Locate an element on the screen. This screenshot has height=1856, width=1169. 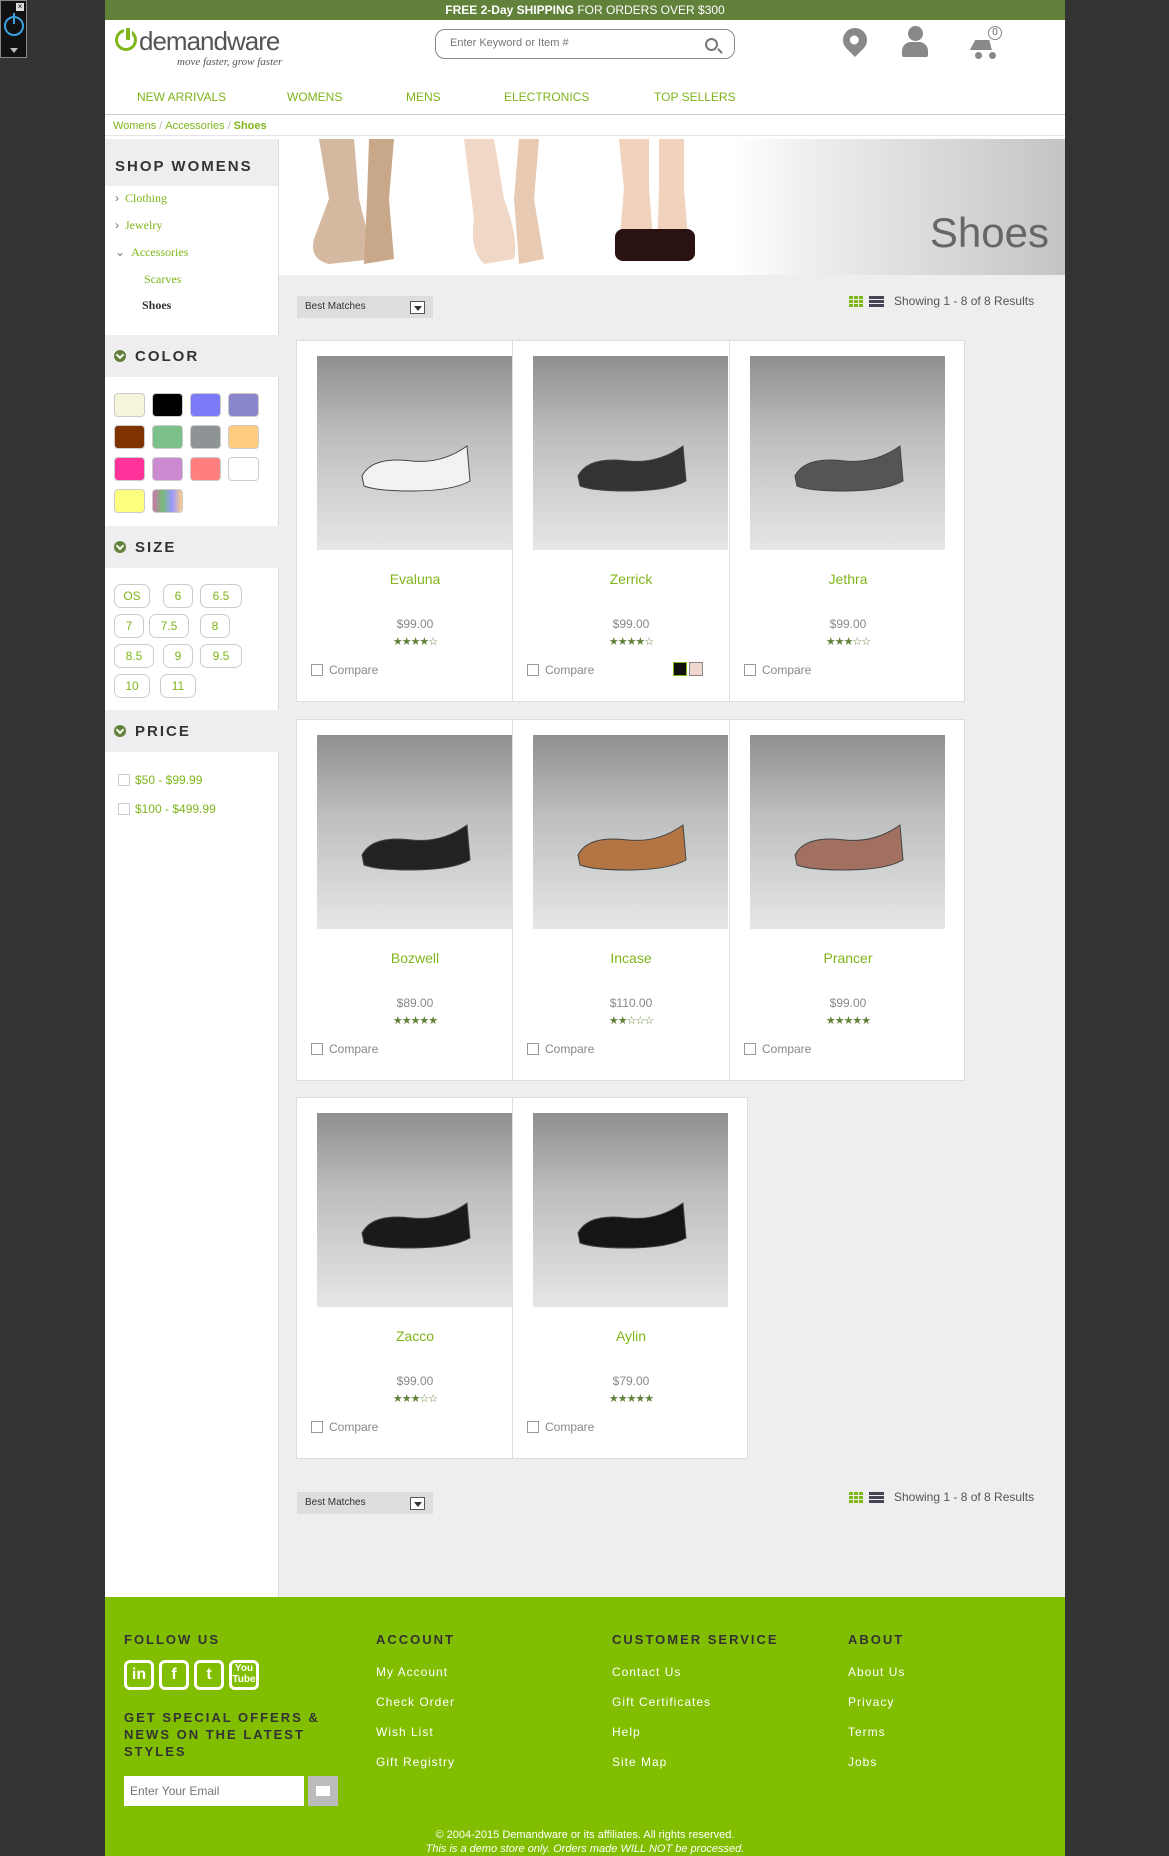
footer-link: My Account is located at coordinates (412, 1672).